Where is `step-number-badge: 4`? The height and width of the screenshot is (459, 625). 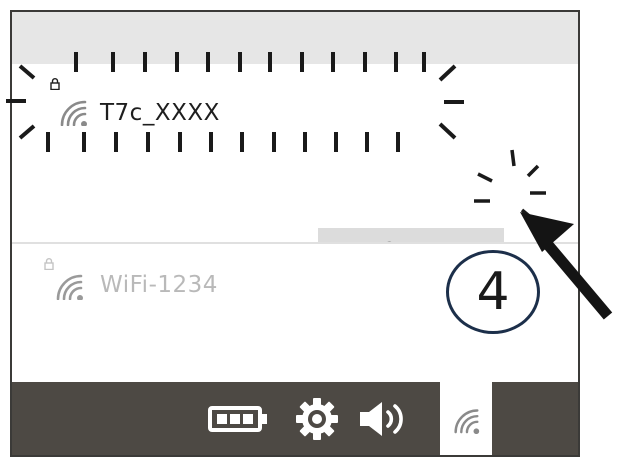 step-number-badge: 4 is located at coordinates (493, 292).